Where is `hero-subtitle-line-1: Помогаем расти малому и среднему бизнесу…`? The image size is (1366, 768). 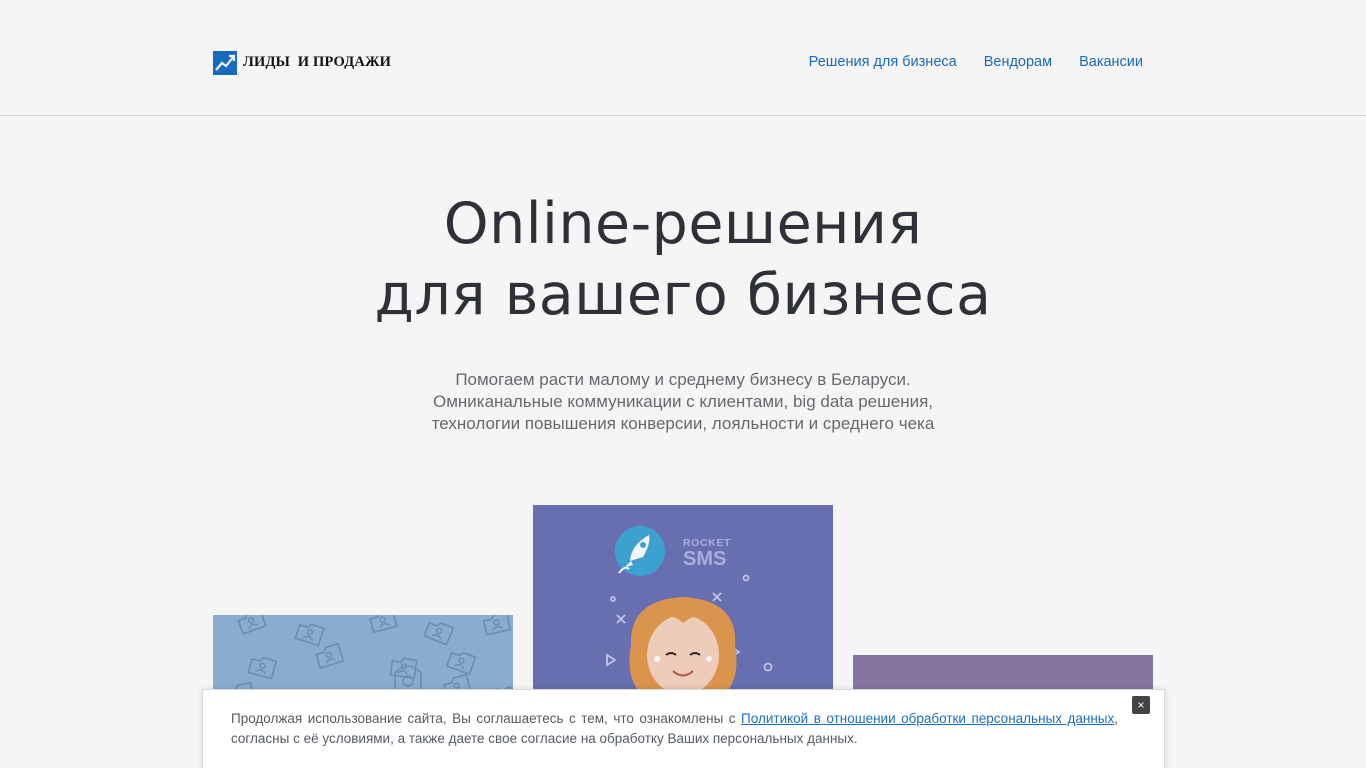 hero-subtitle-line-1: Помогаем расти малому и среднему бизнесу… is located at coordinates (683, 379).